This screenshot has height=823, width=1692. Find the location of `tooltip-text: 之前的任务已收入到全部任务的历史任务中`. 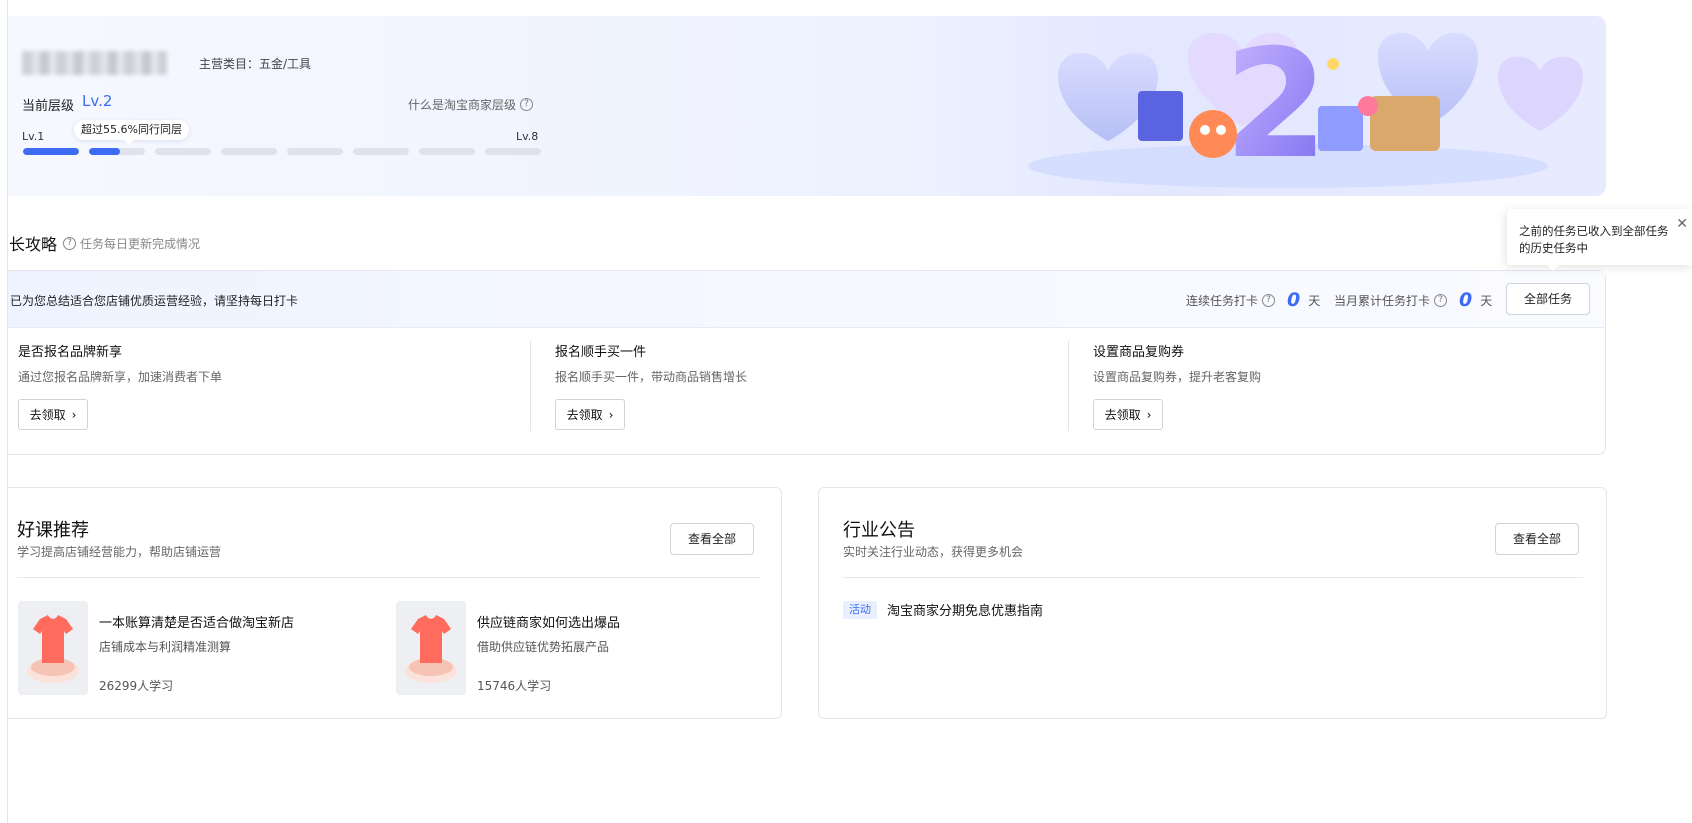

tooltip-text: 之前的任务已收入到全部任务的历史任务中 is located at coordinates (1594, 239).